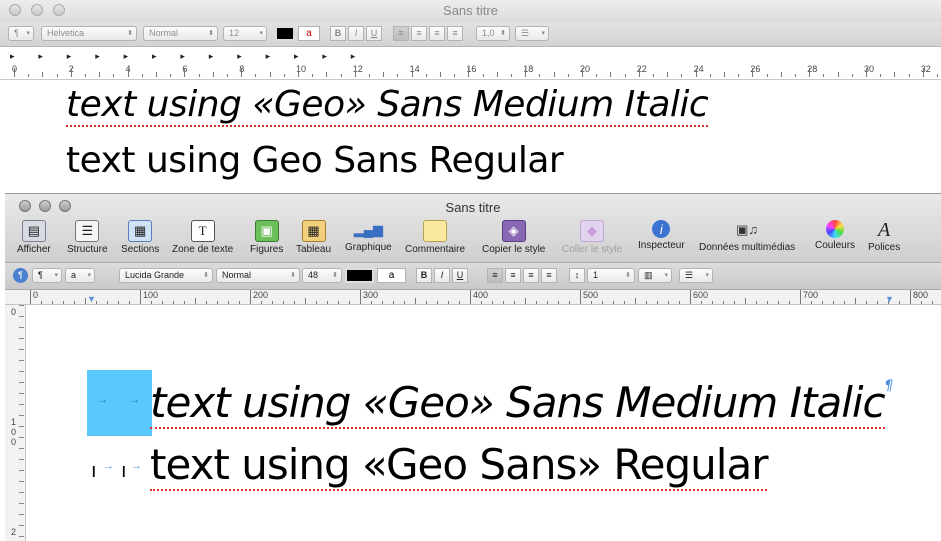 The width and height of the screenshot is (941, 541). I want to click on ruler-number: 1, so click(14, 422).